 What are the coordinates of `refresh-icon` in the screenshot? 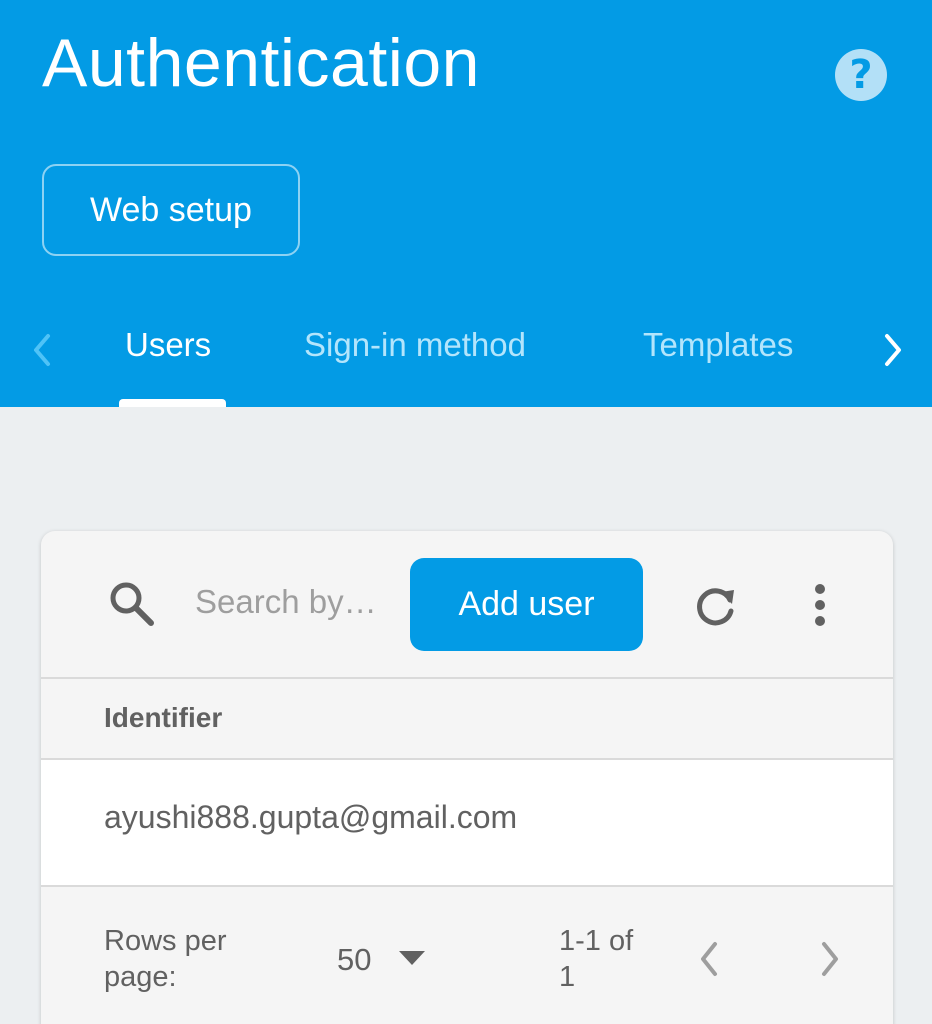 It's located at (716, 607).